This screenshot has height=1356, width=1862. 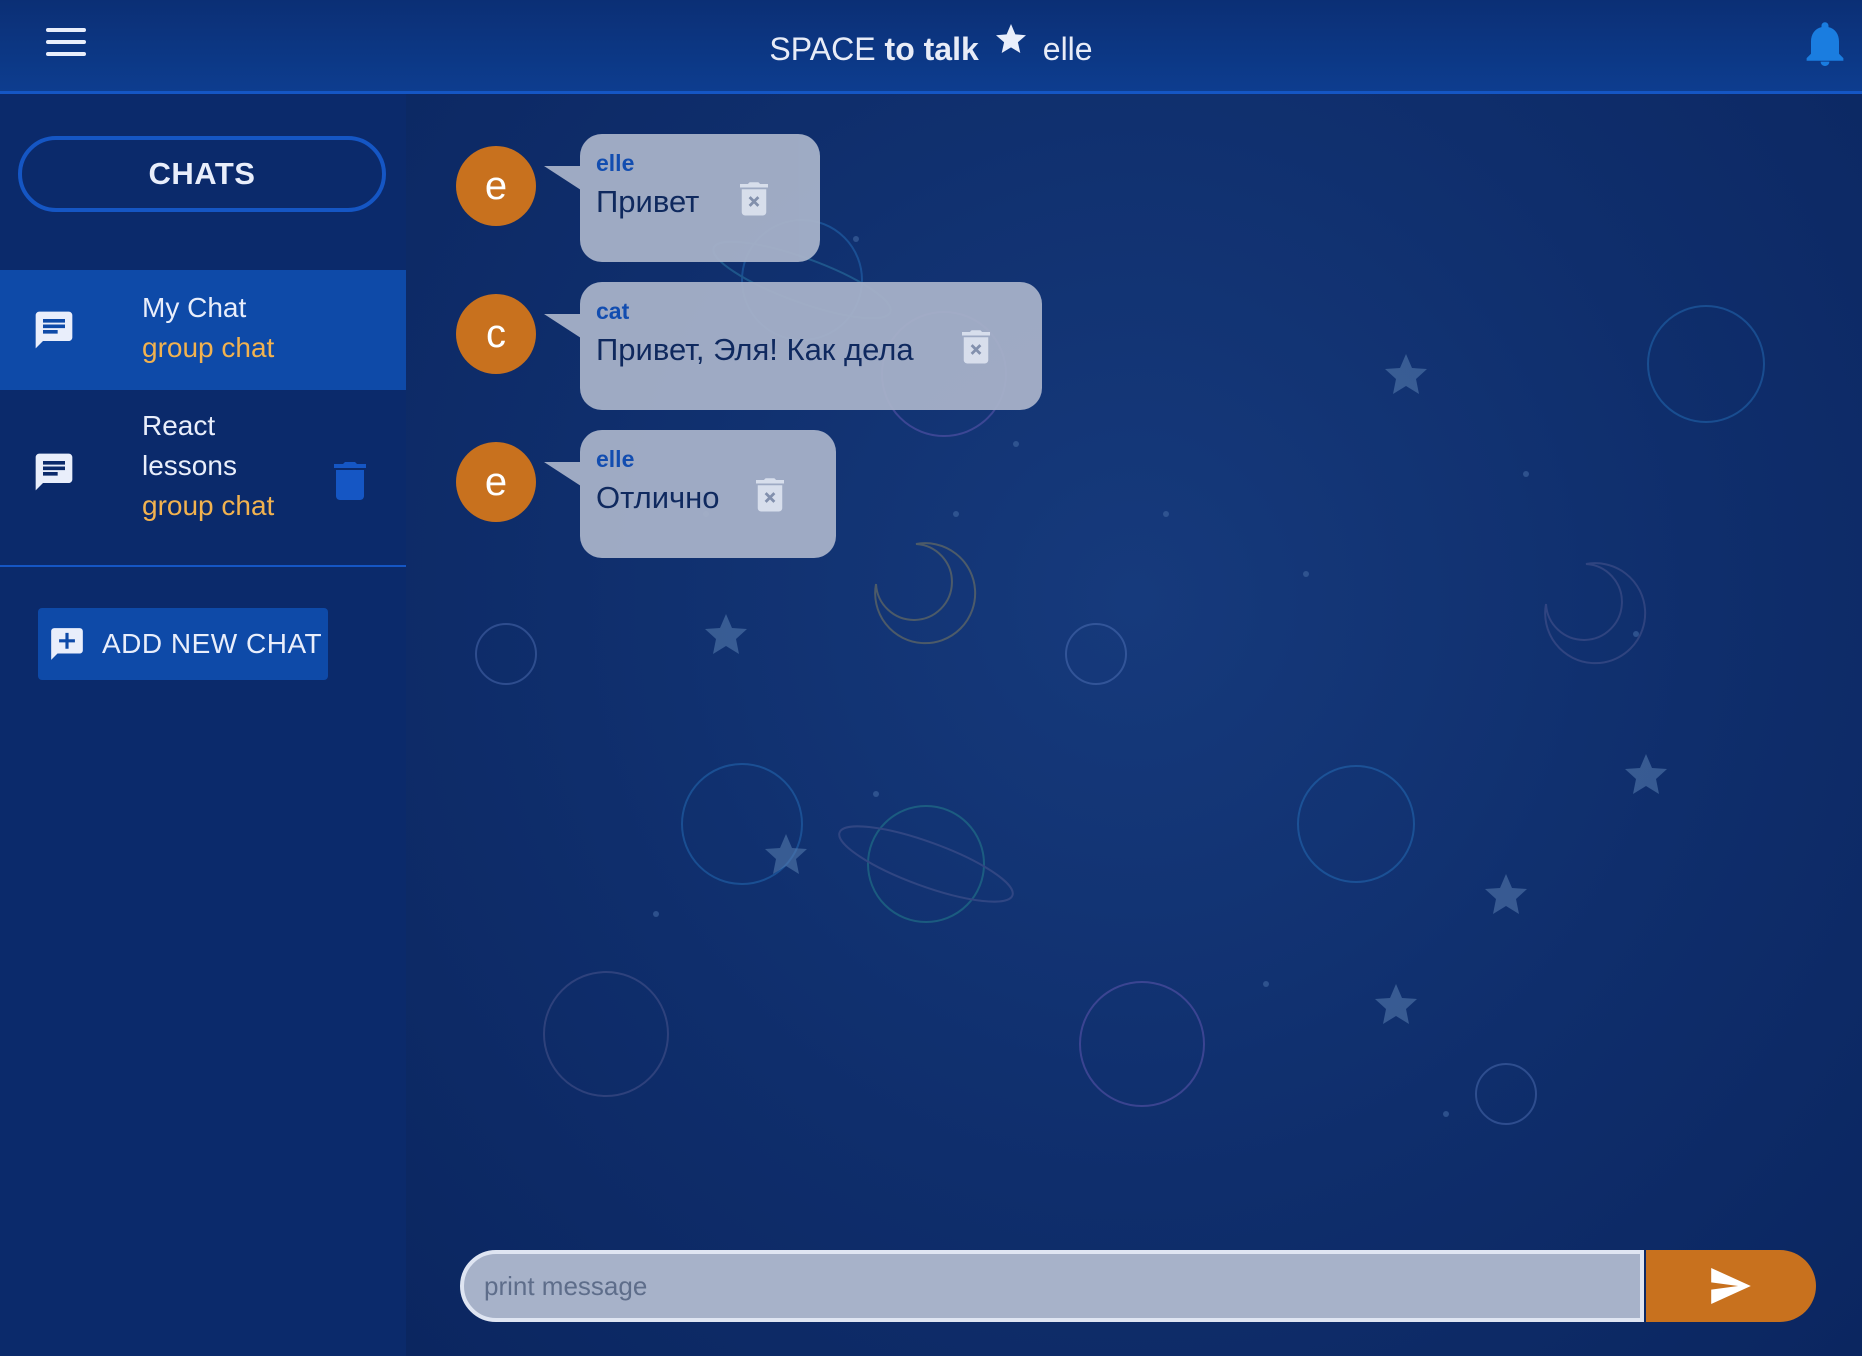 I want to click on send-arrow-icon, so click(x=1731, y=1286).